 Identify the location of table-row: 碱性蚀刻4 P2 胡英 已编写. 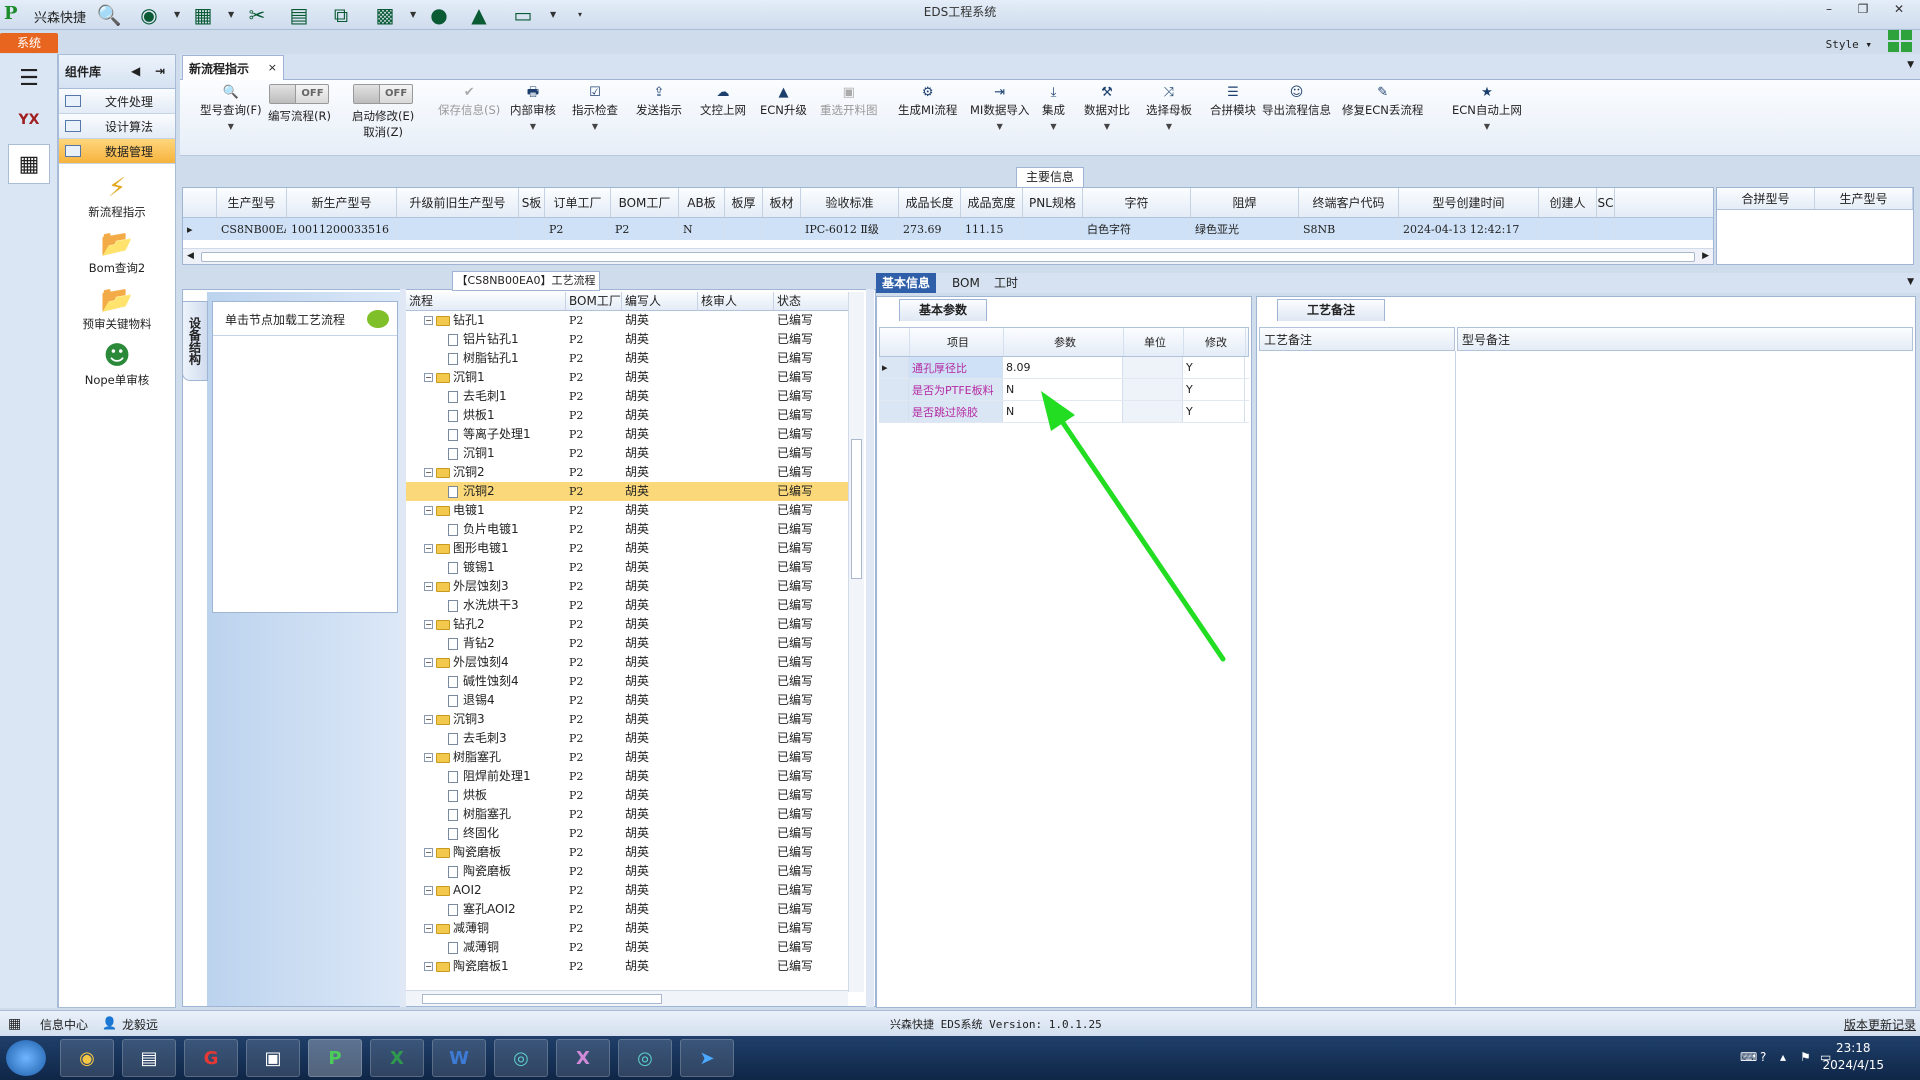
(635, 681).